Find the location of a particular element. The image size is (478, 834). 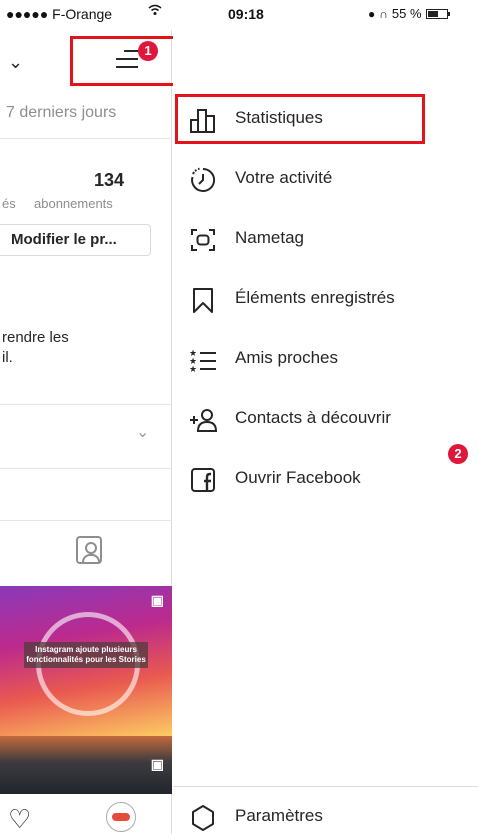

status-bar: ●●●●● F-Orange 09:18 ● ∩ 55 % is located at coordinates (239, 15).